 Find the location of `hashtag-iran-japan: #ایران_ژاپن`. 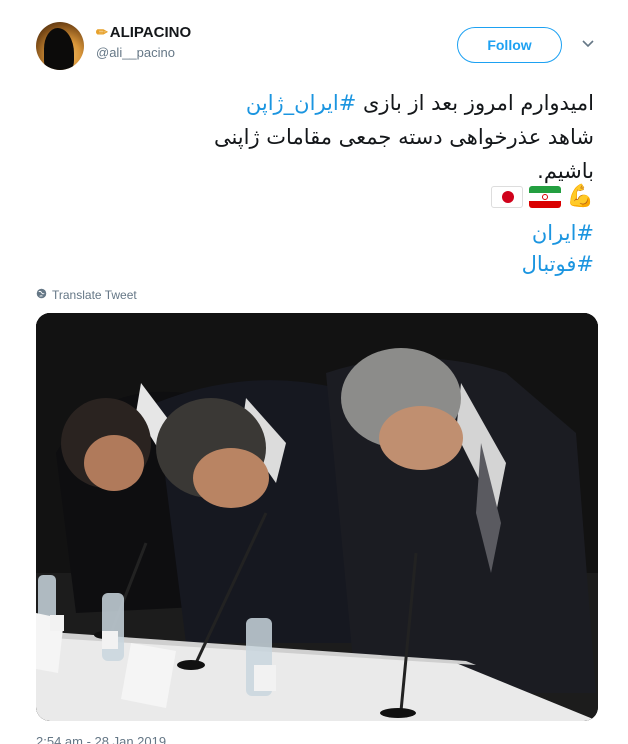

hashtag-iran-japan: #ایران_ژاپن is located at coordinates (301, 103).